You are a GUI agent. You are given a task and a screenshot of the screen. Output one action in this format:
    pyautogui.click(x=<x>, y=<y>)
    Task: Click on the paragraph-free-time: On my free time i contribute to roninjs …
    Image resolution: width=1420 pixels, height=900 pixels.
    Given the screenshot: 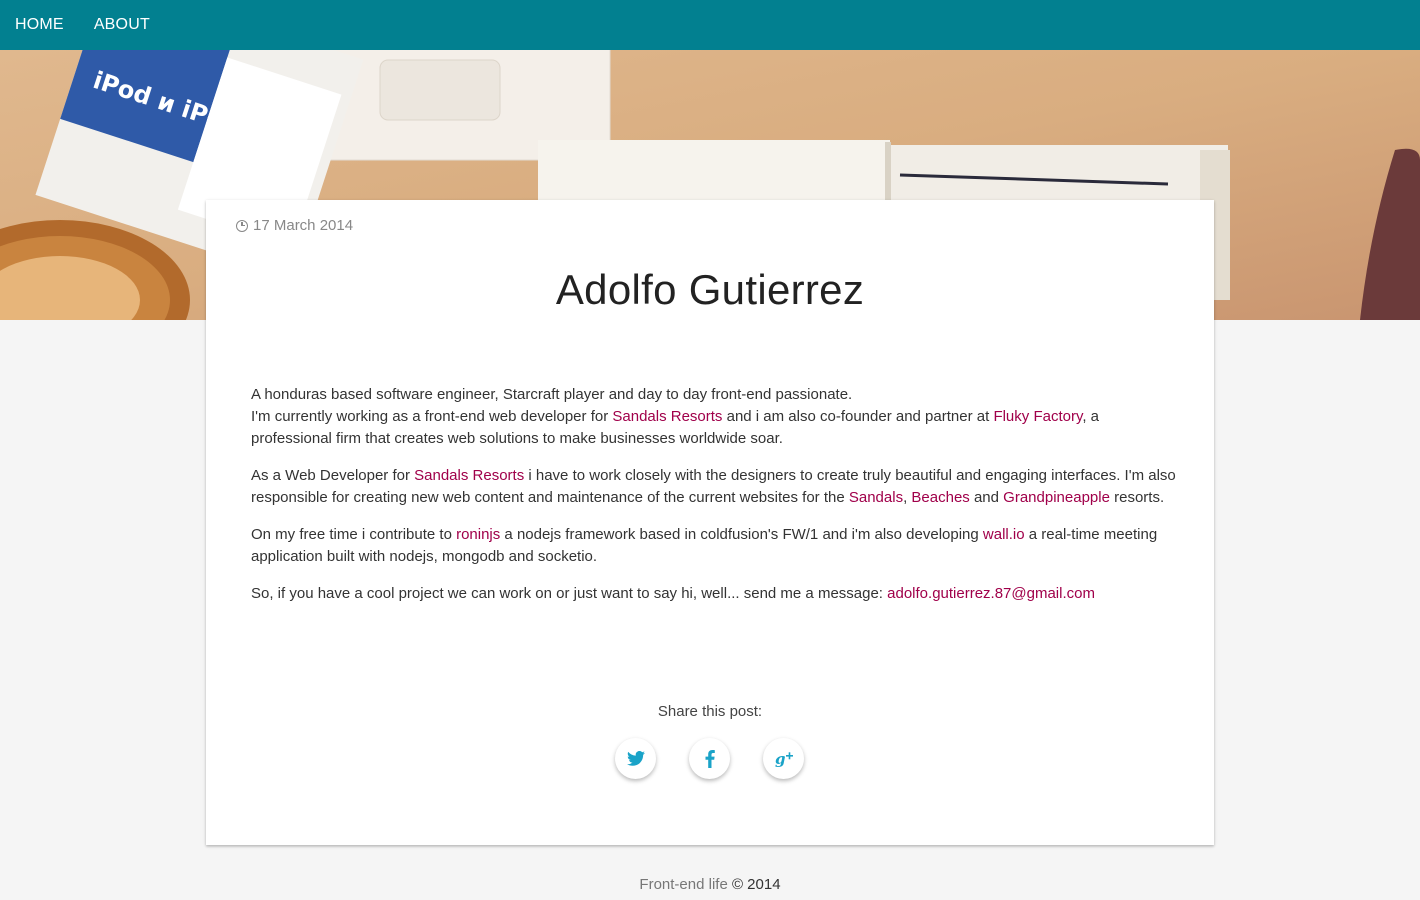 What is the action you would take?
    pyautogui.click(x=716, y=546)
    